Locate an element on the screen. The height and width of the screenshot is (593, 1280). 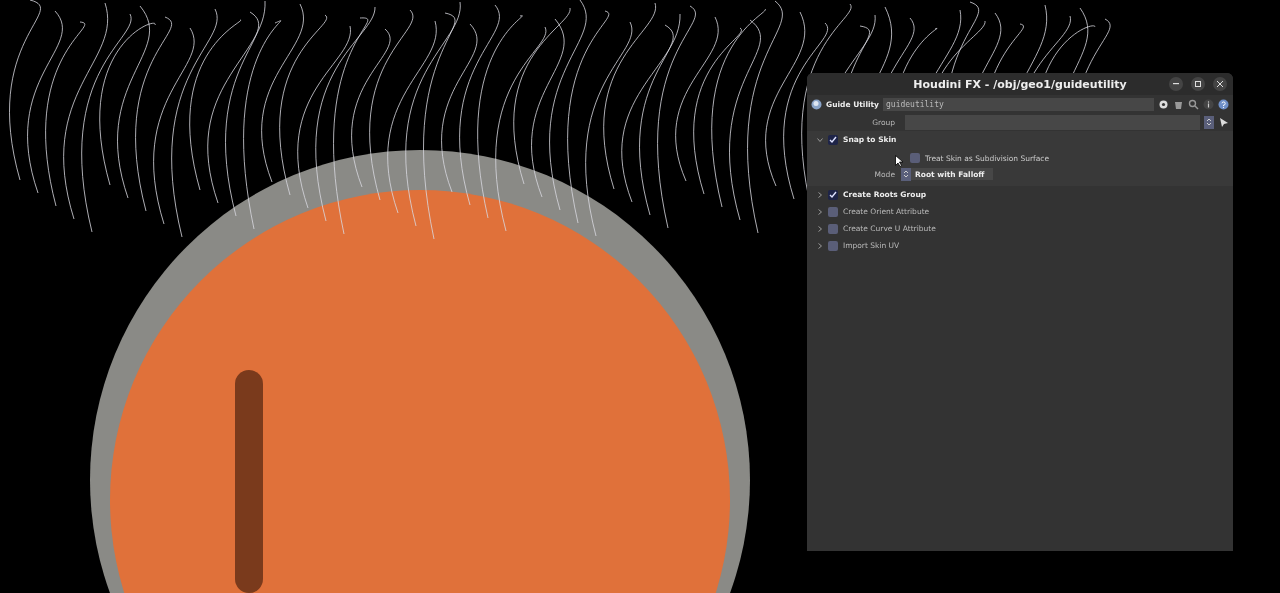
info-icon is located at coordinates (1208, 104).